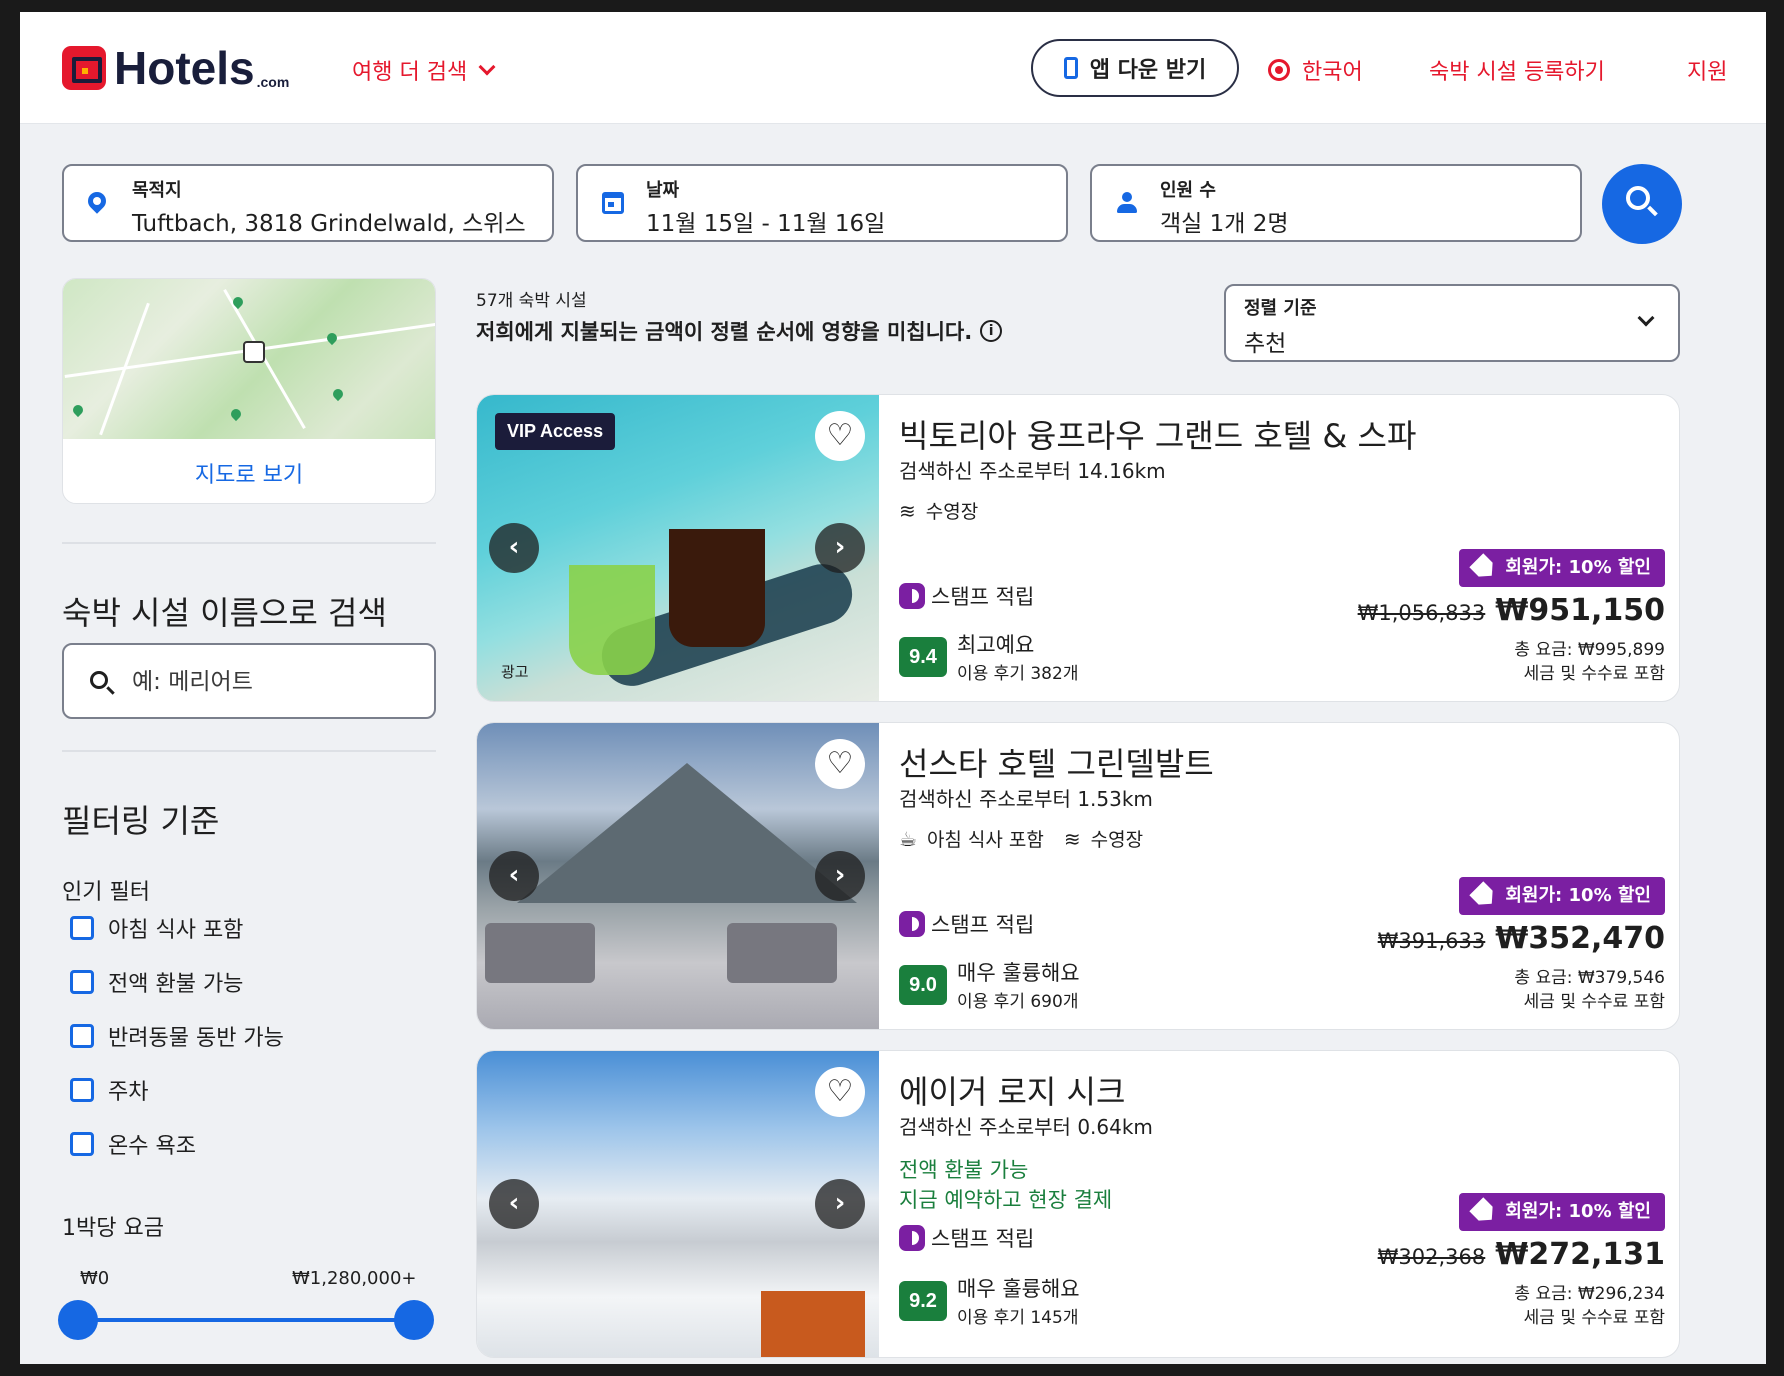 This screenshot has height=1376, width=1784. Describe the element at coordinates (1580, 1254) in the screenshot. I see `current-price: ₩272,131` at that location.